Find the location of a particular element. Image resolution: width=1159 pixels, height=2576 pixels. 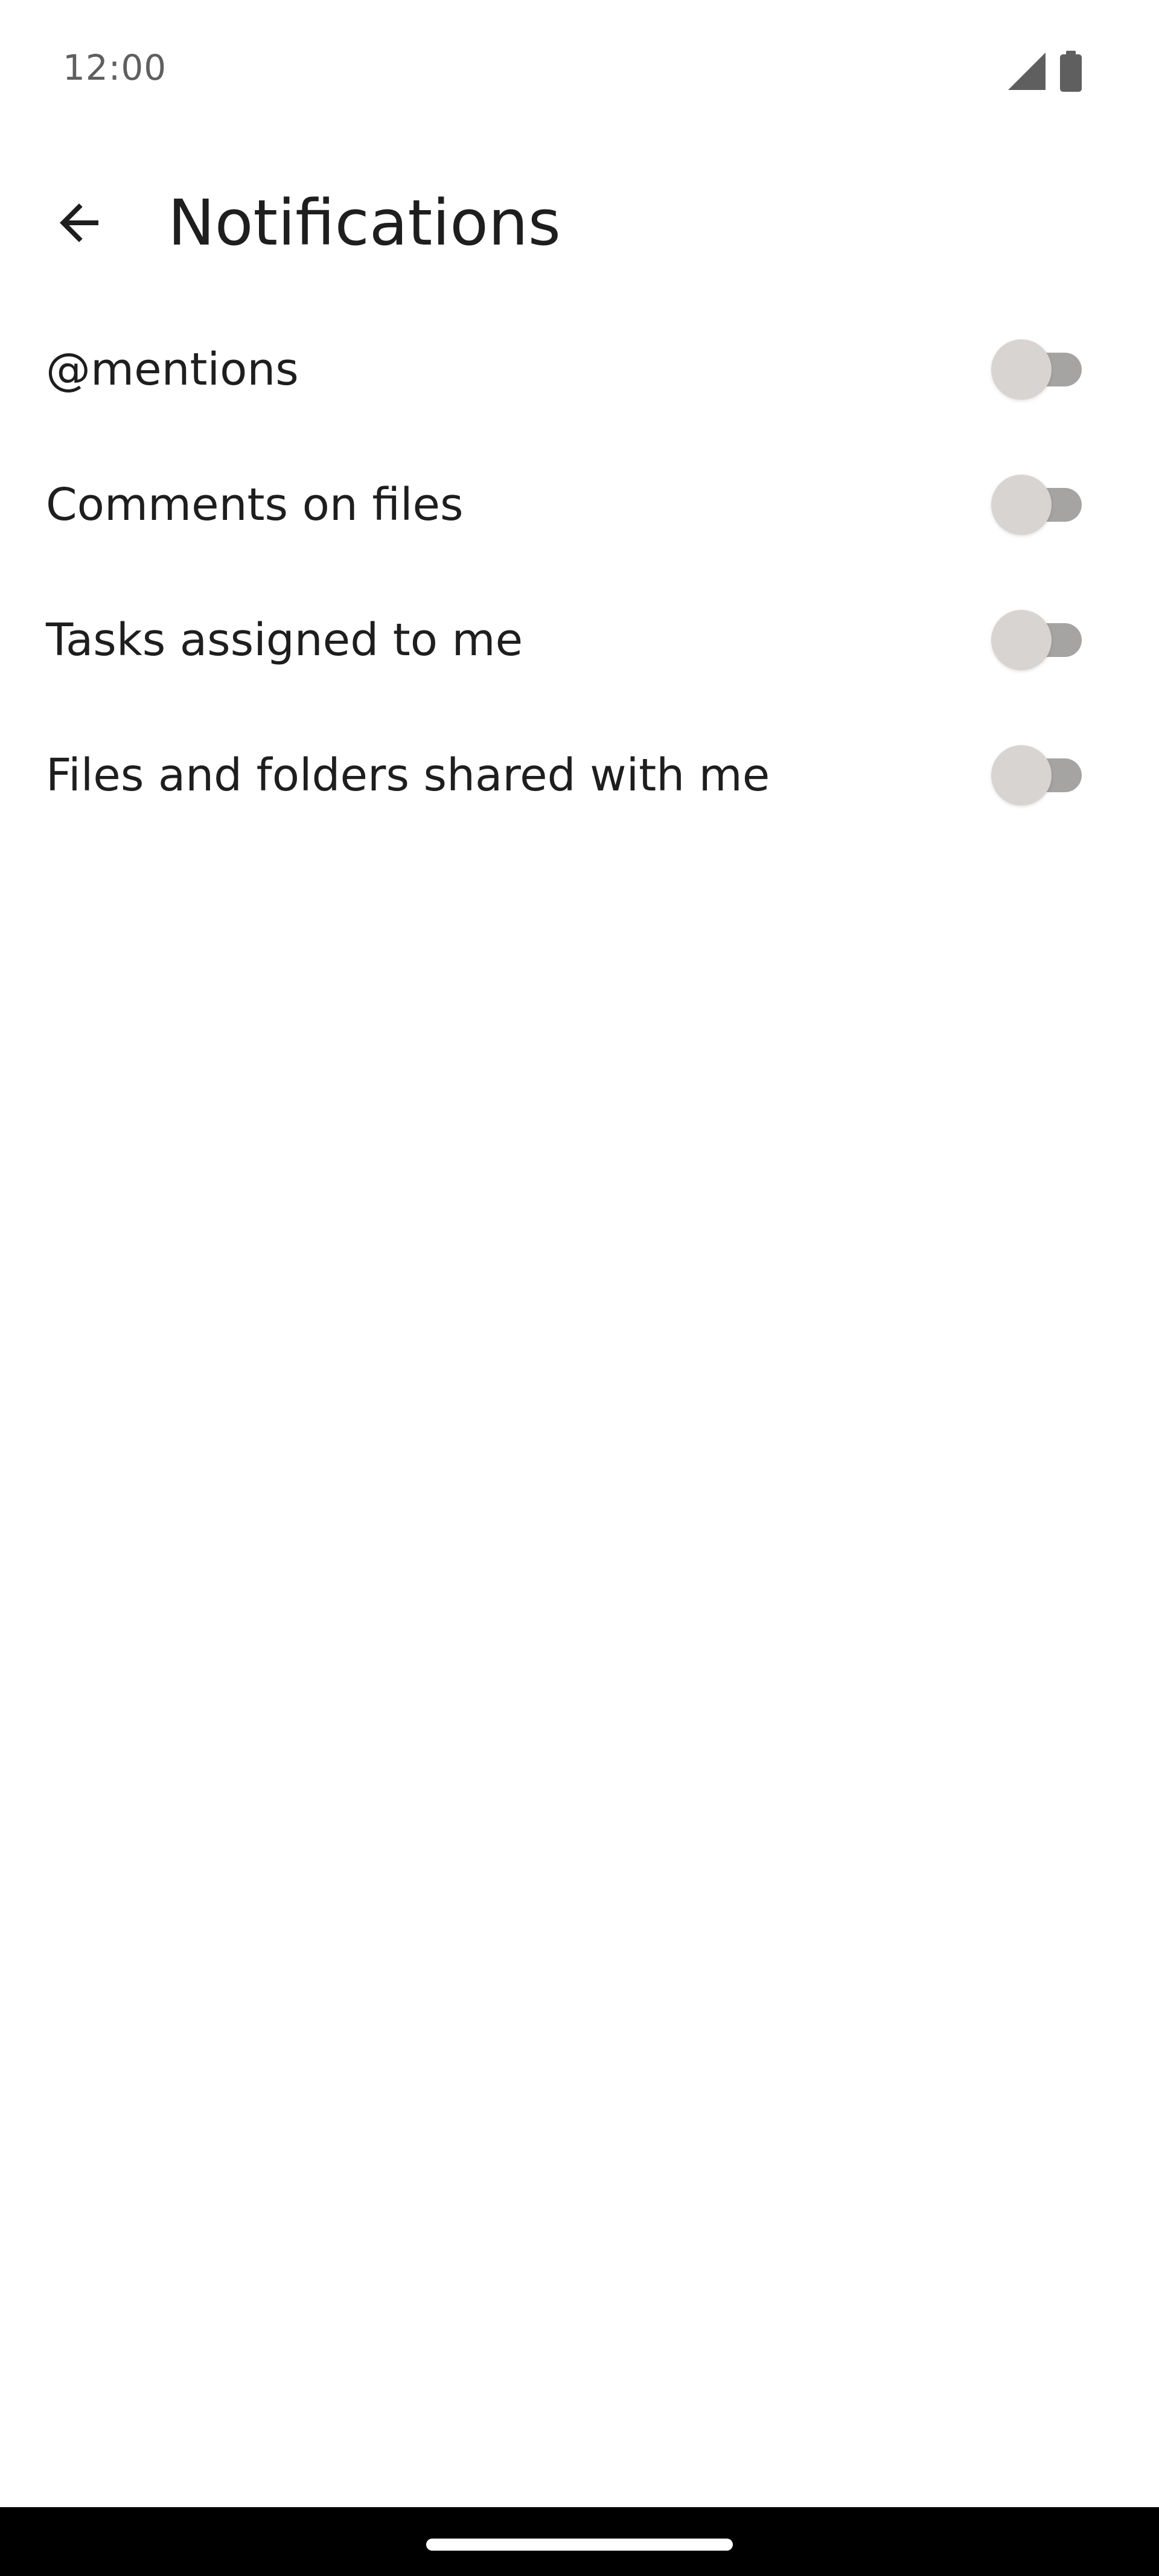

signal-icon is located at coordinates (1027, 71).